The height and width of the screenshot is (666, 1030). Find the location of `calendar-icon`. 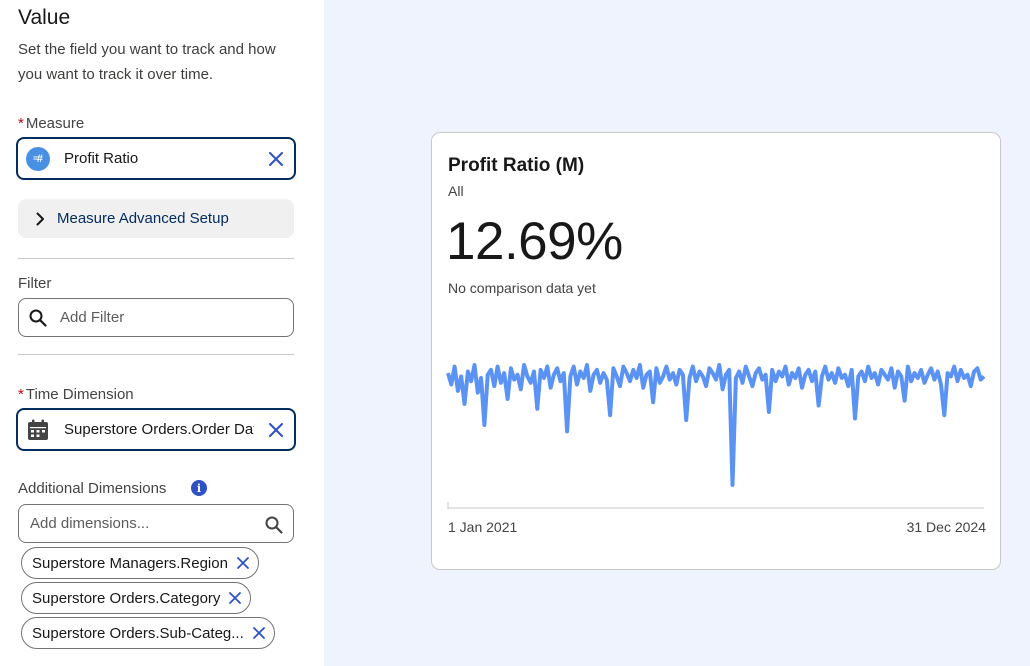

calendar-icon is located at coordinates (38, 430).